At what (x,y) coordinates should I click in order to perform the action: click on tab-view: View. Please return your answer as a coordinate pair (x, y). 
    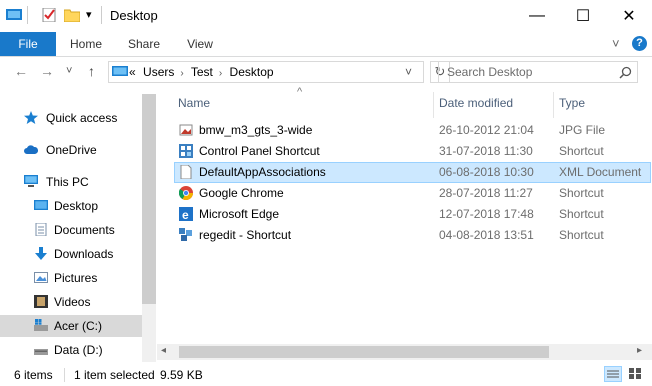
    Looking at the image, I should click on (200, 44).